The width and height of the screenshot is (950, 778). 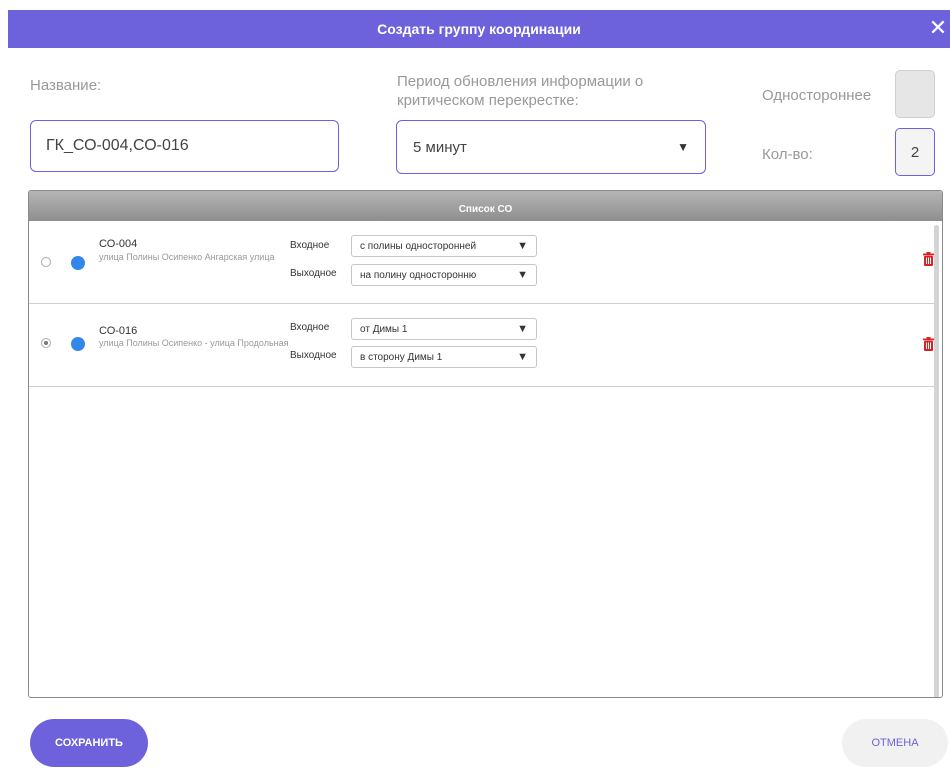 I want to click on name-input: ГК_СО-004,СО-016, so click(x=184, y=146).